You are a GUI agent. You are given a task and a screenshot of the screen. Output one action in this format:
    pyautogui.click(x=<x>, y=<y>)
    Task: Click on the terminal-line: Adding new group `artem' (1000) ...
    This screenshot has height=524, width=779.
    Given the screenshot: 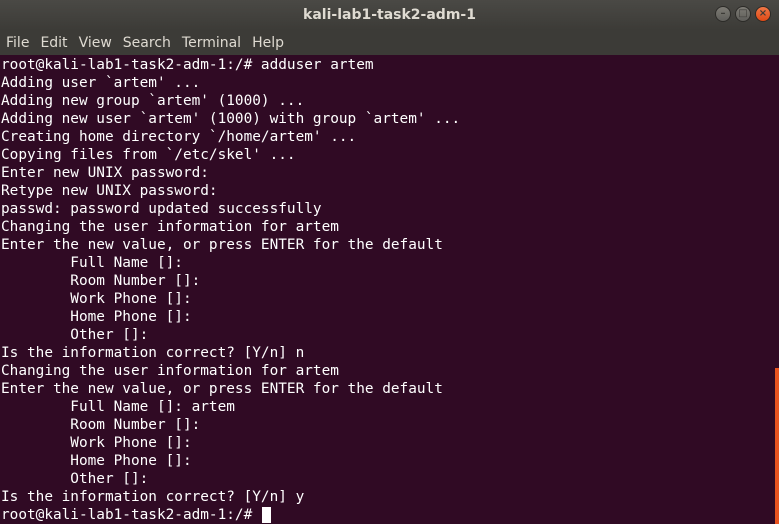 What is the action you would take?
    pyautogui.click(x=153, y=101)
    